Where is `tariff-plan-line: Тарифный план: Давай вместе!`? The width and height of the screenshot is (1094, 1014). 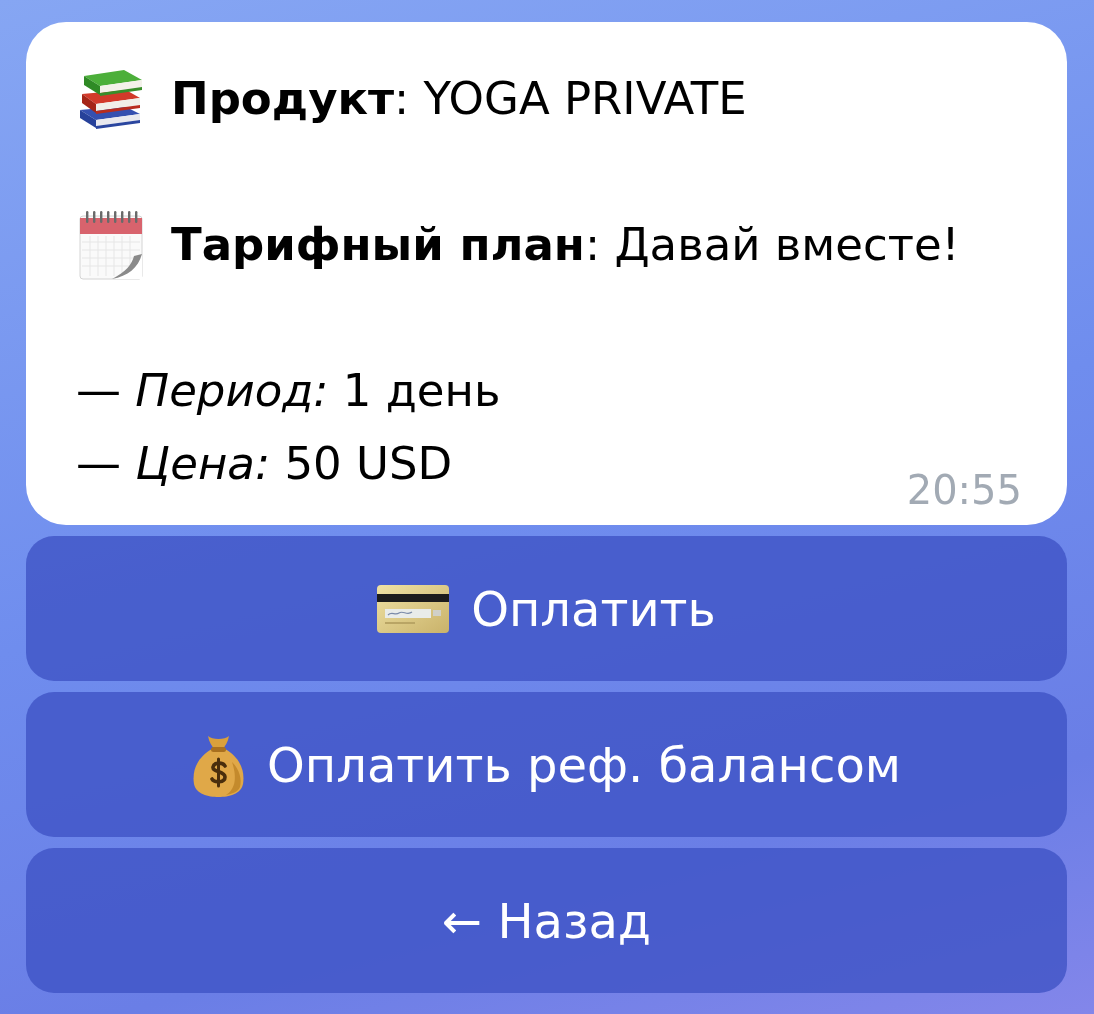
tariff-plan-line: Тарифный план: Давай вместе! is located at coordinates (565, 244).